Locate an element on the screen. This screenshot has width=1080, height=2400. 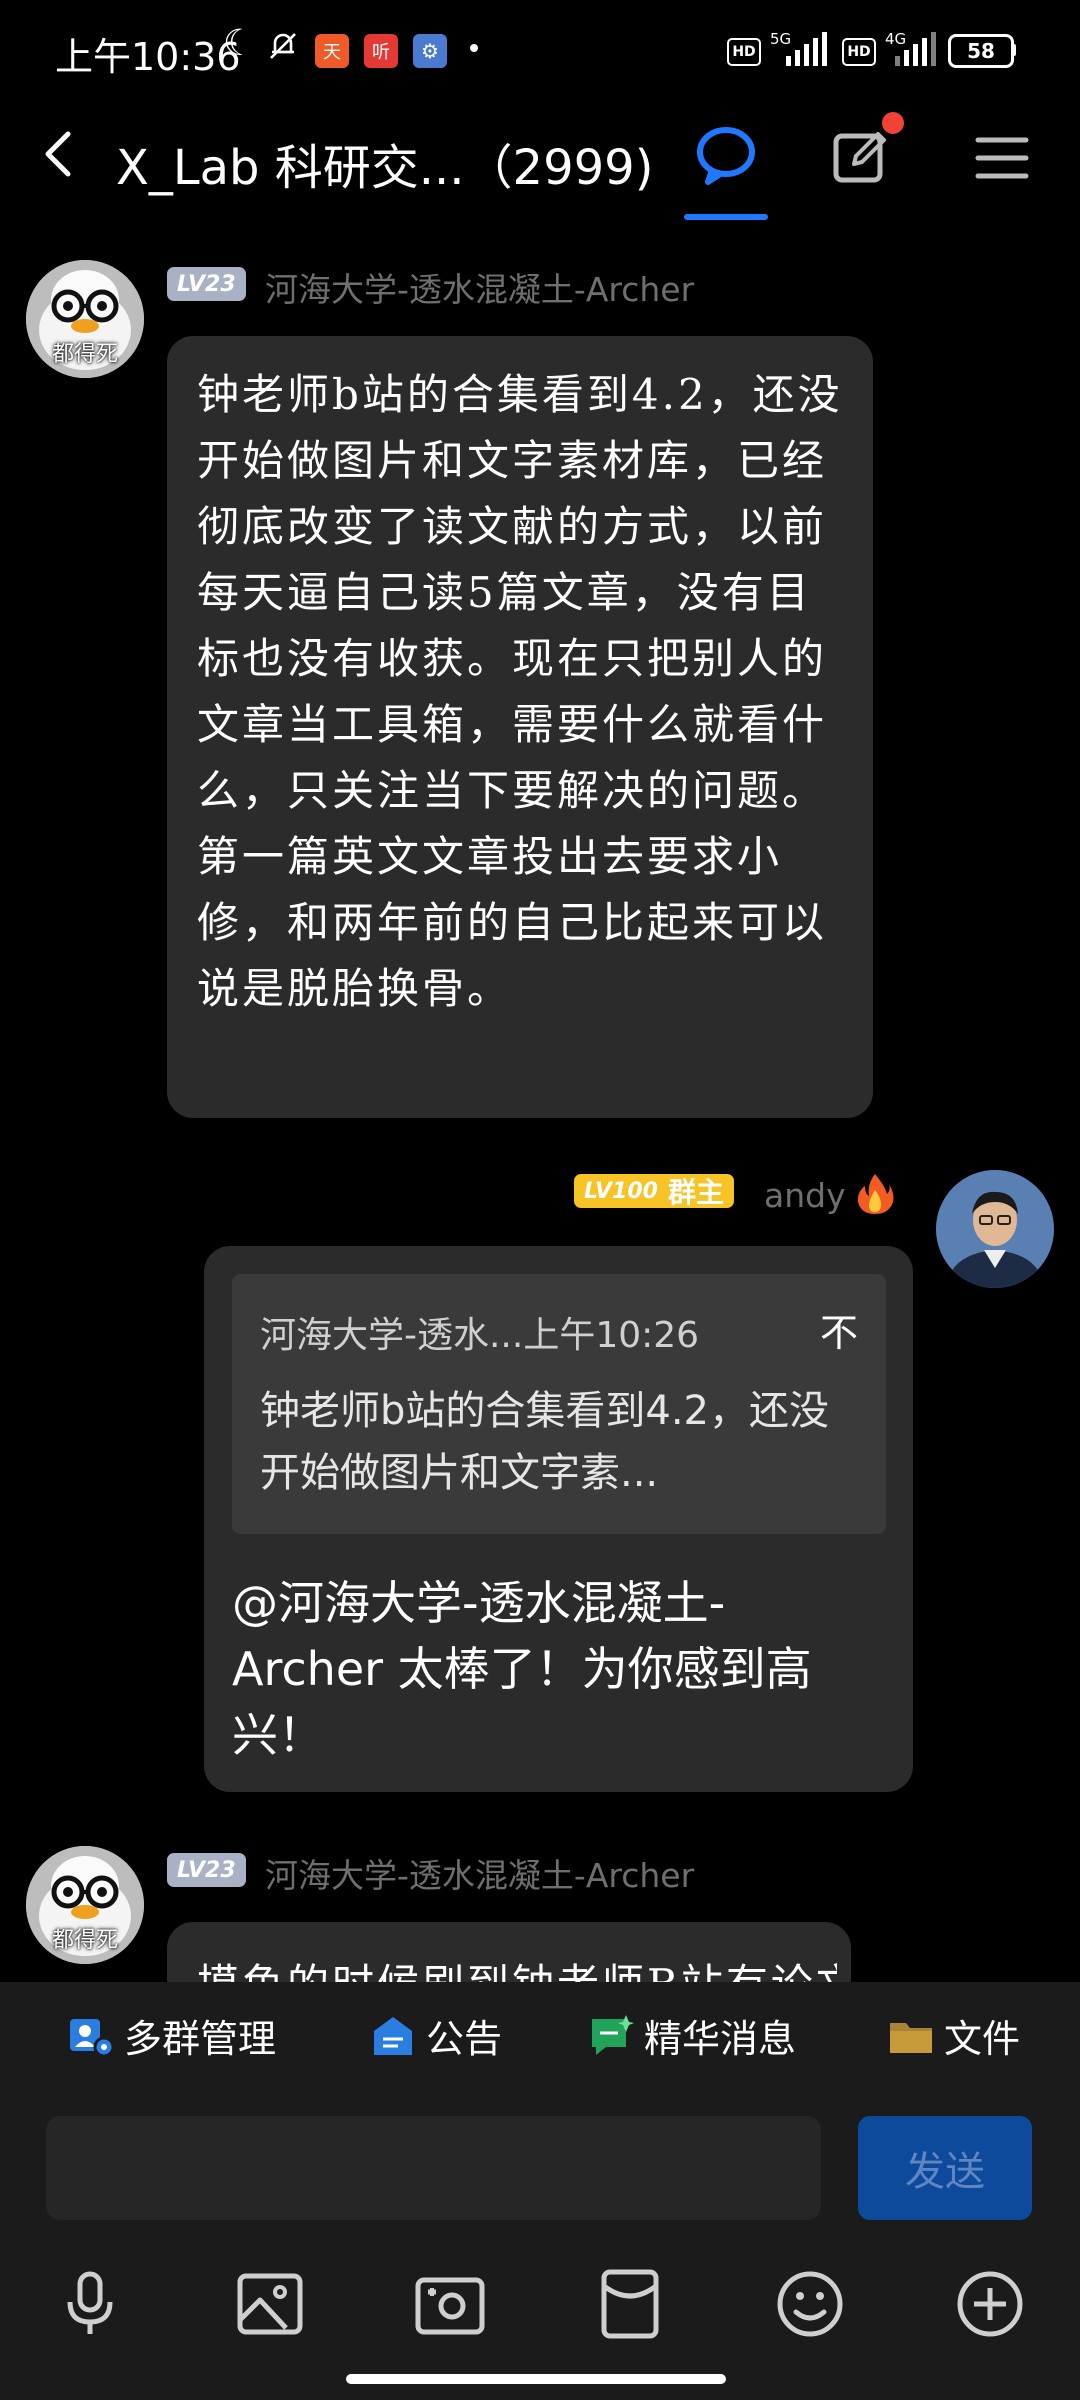
files-button: 文件 is located at coordinates (954, 2035).